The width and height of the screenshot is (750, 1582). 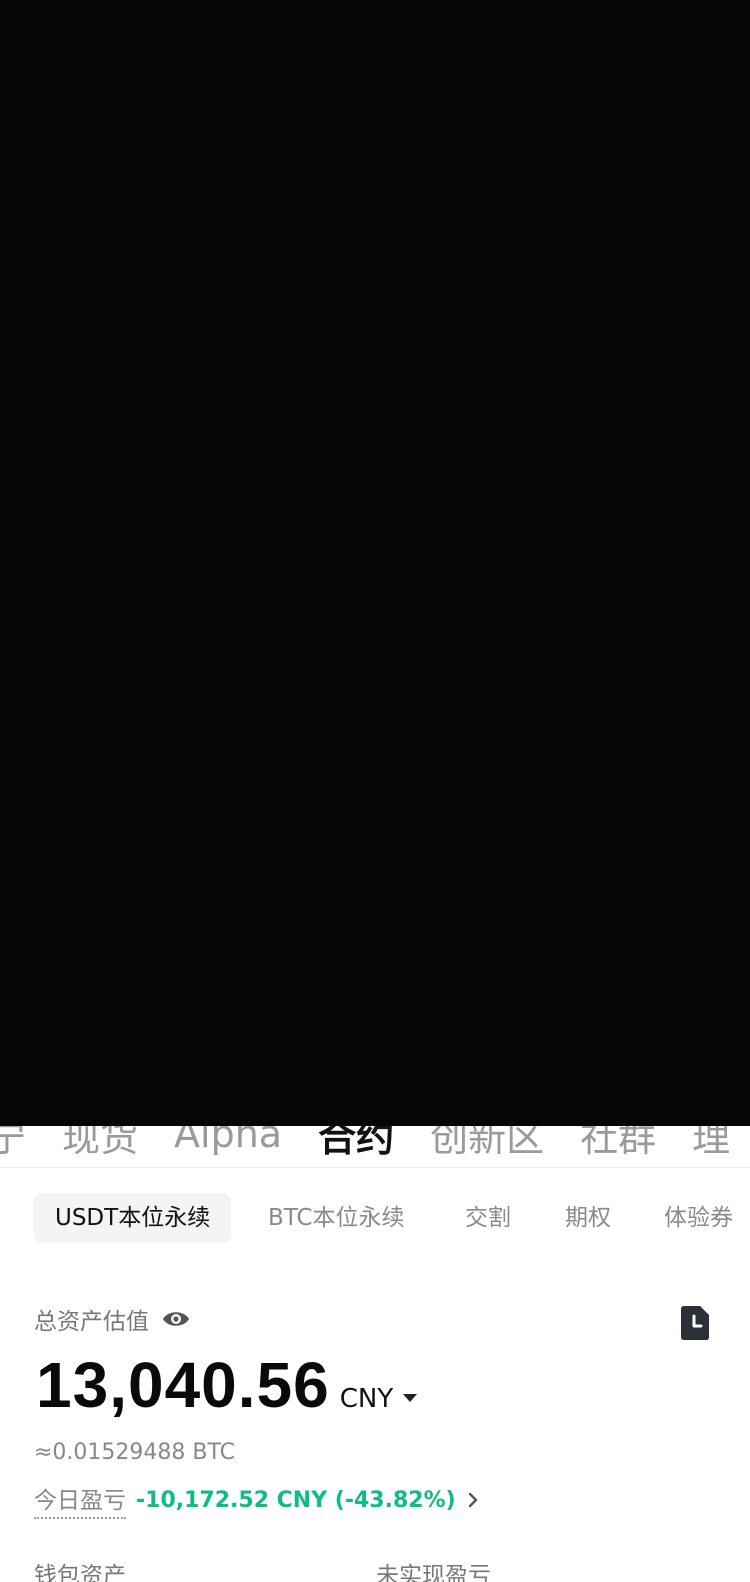 What do you see at coordinates (133, 1218) in the screenshot?
I see `chip-usdt-perpetual: USDT本位永续` at bounding box center [133, 1218].